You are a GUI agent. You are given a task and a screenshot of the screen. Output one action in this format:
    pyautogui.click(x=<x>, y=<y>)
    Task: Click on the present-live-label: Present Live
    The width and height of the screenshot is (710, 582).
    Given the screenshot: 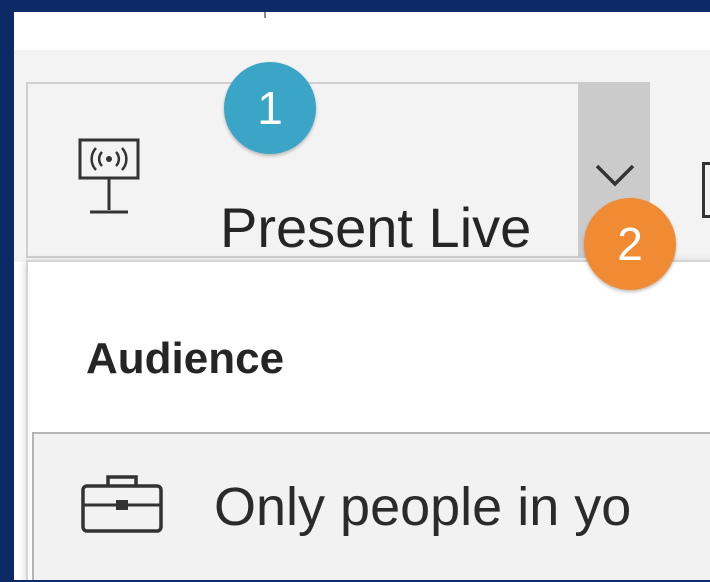 What is the action you would take?
    pyautogui.click(x=376, y=227)
    